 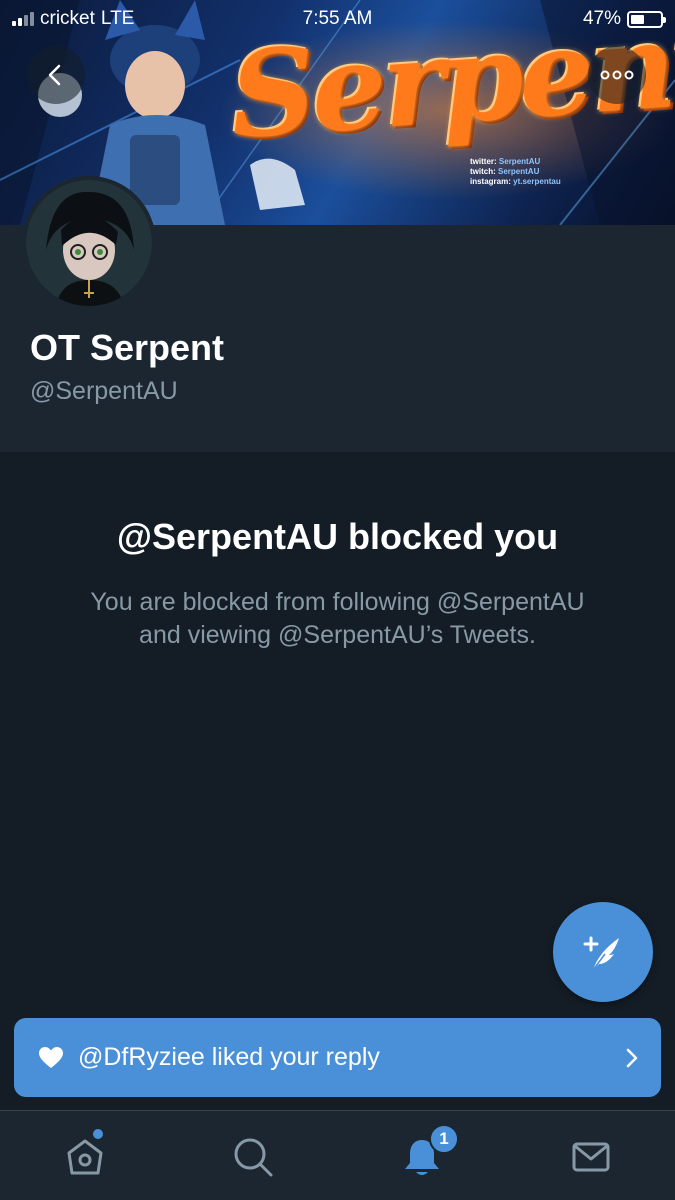 What do you see at coordinates (632, 1057) in the screenshot?
I see `chevron-right-icon` at bounding box center [632, 1057].